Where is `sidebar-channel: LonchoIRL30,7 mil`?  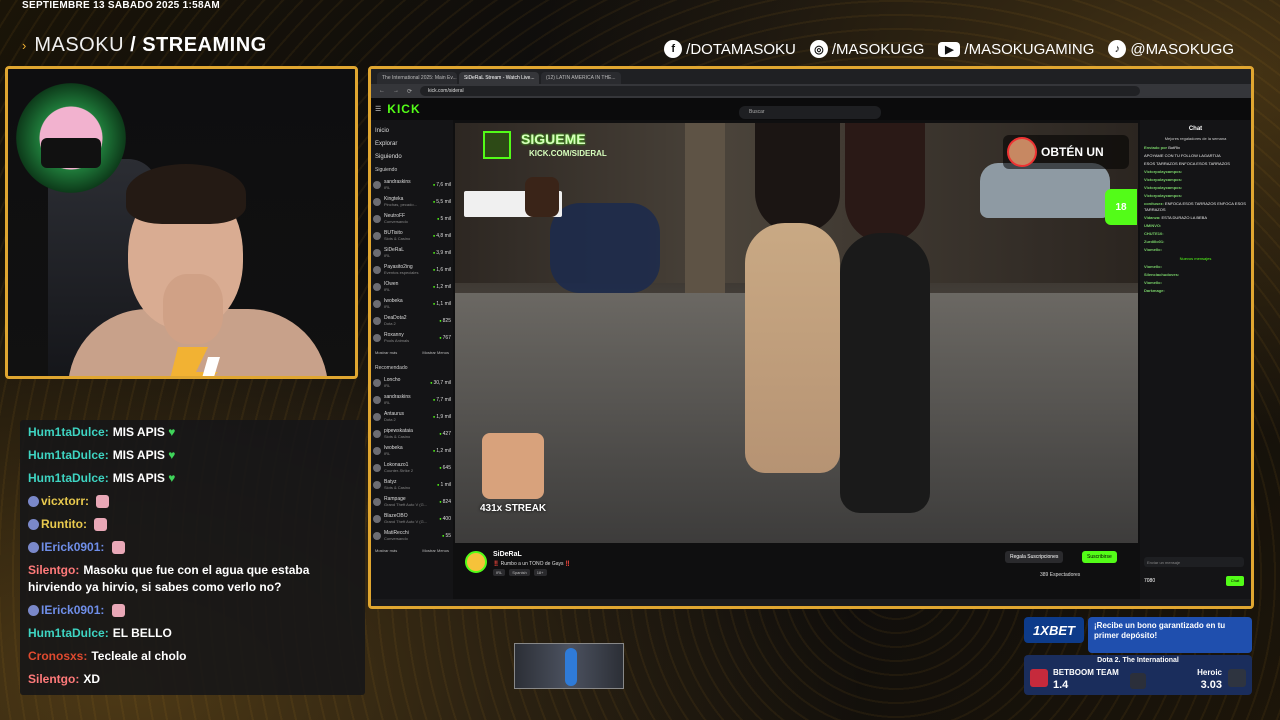
sidebar-channel: LonchoIRL30,7 mil is located at coordinates (412, 382).